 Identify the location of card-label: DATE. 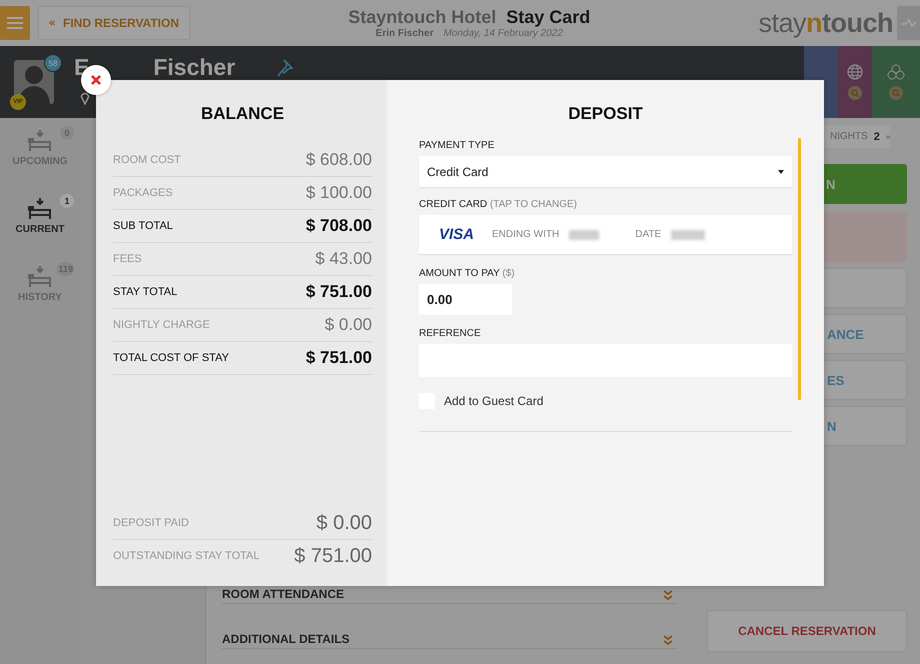
(648, 234).